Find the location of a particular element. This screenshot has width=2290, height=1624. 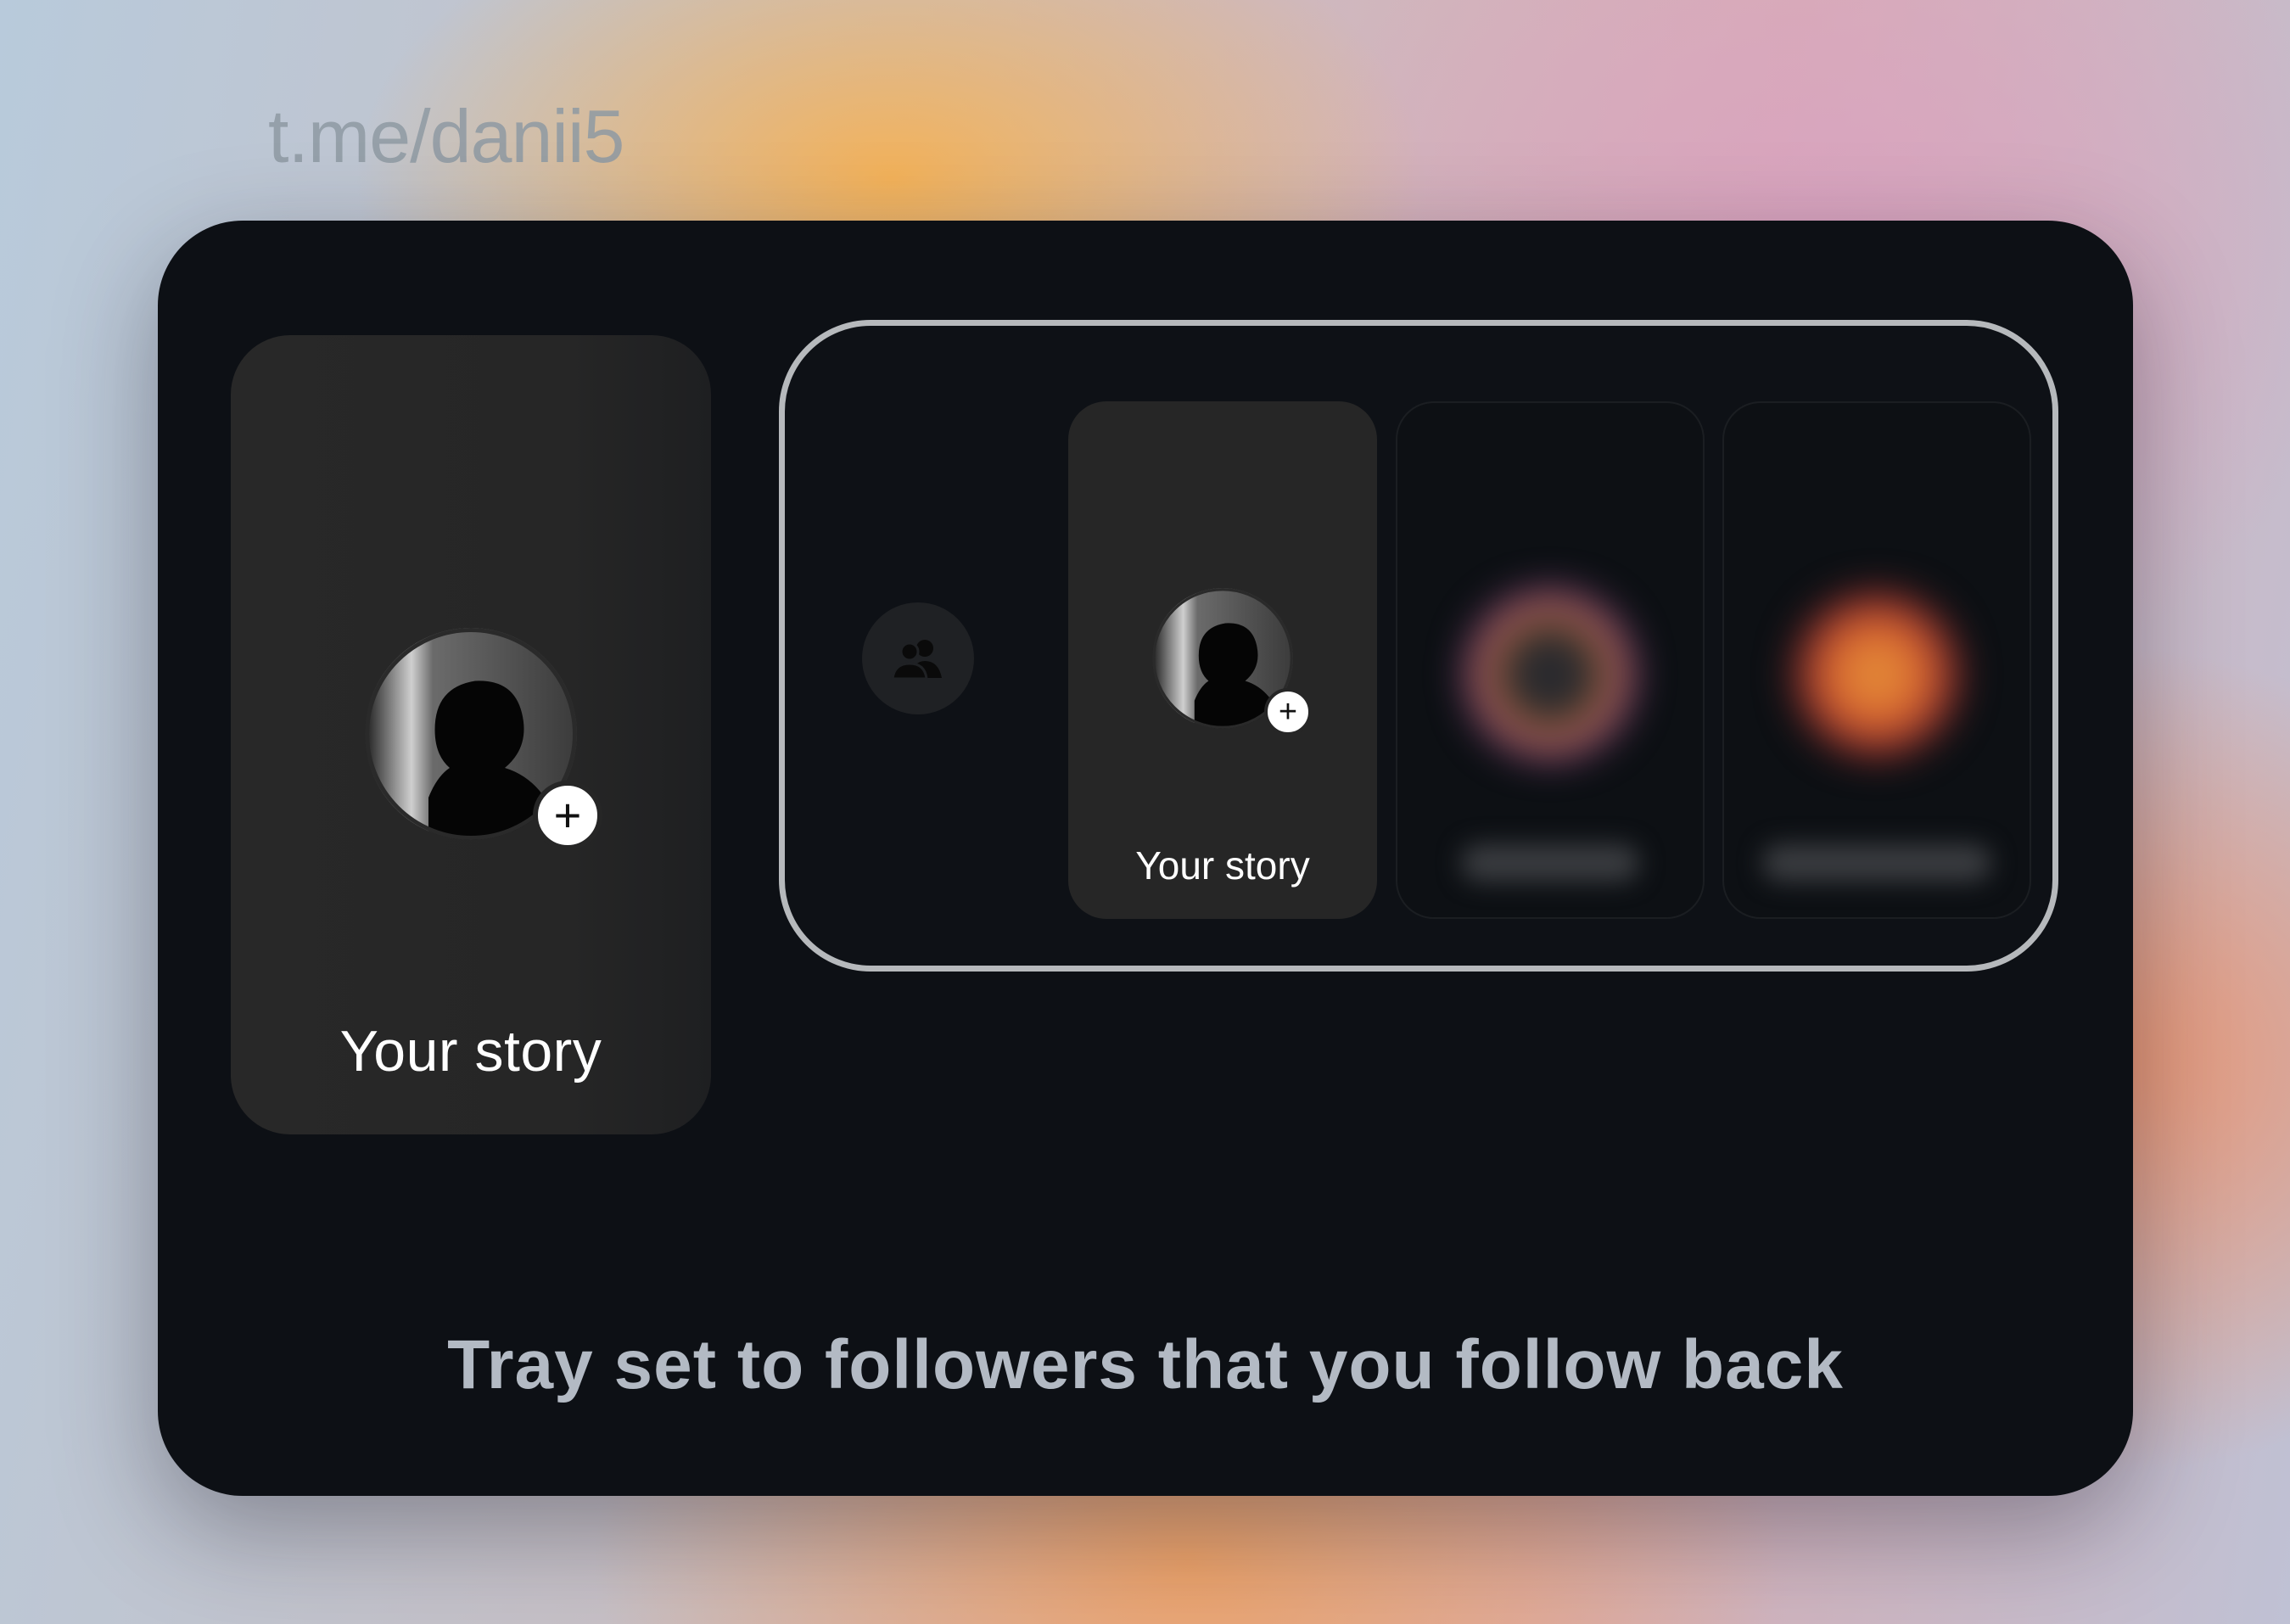

tray-your-story-card: + Your story is located at coordinates (1222, 660).